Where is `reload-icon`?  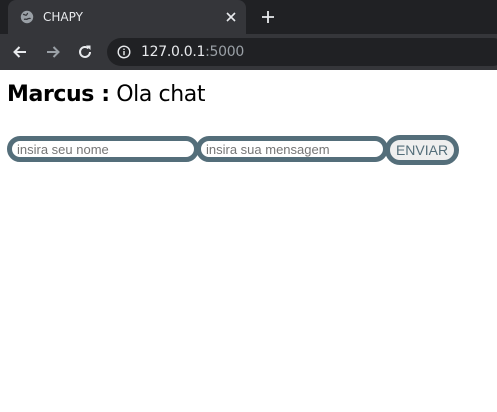 reload-icon is located at coordinates (85, 51).